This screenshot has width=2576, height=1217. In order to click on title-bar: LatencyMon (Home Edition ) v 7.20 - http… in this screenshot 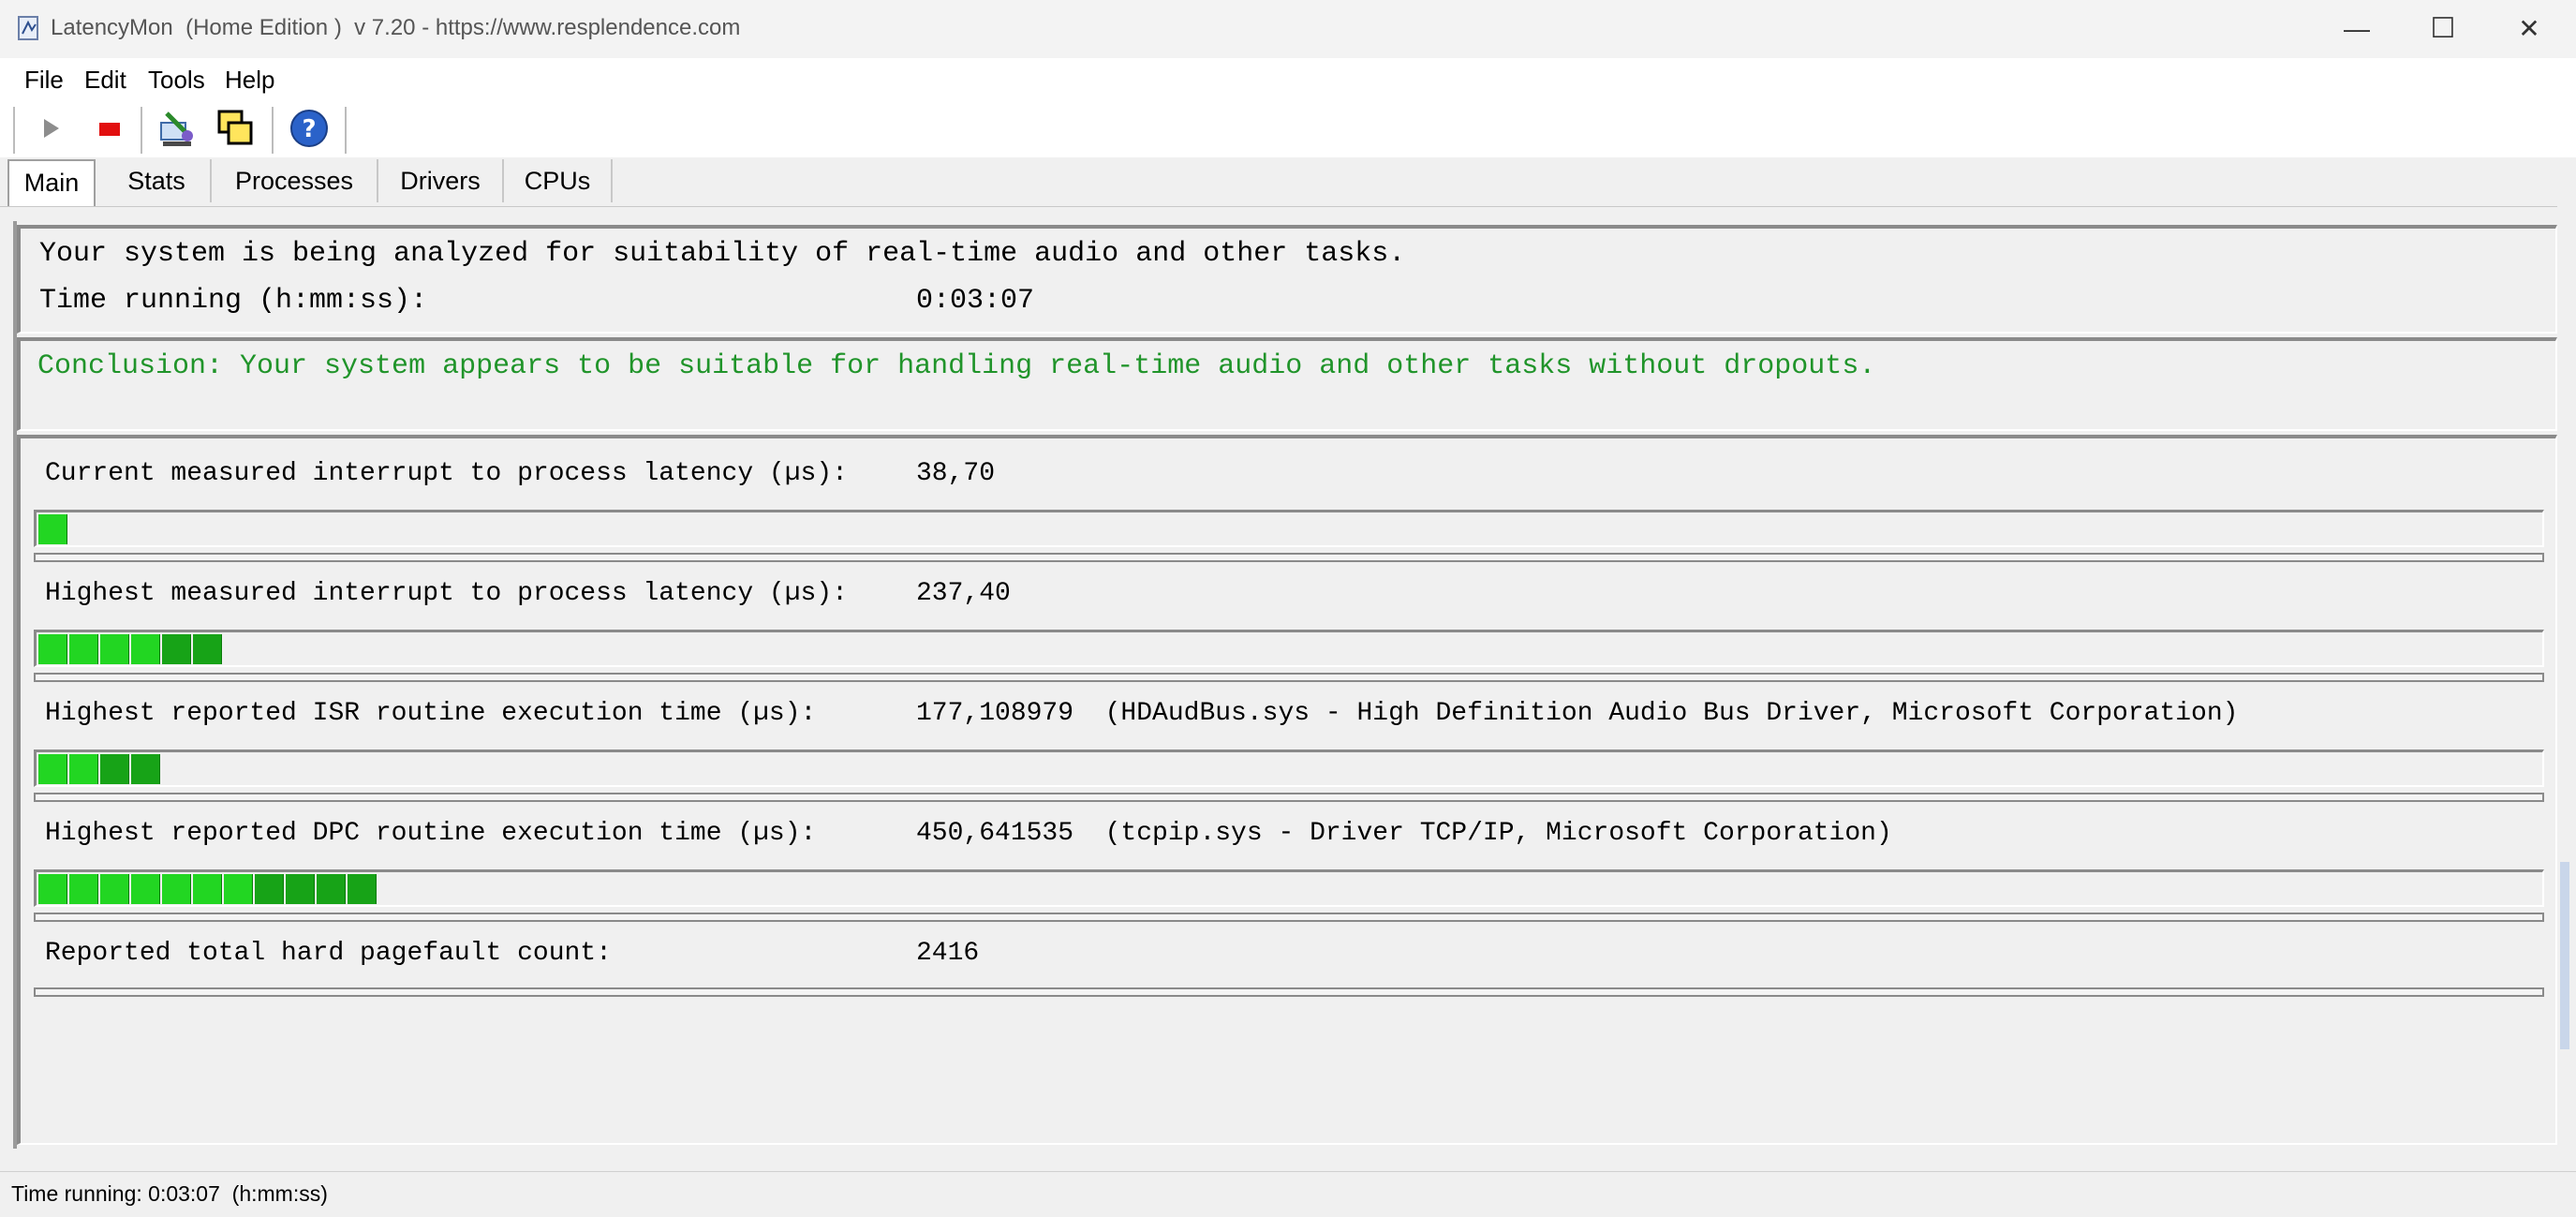, I will do `click(1288, 29)`.